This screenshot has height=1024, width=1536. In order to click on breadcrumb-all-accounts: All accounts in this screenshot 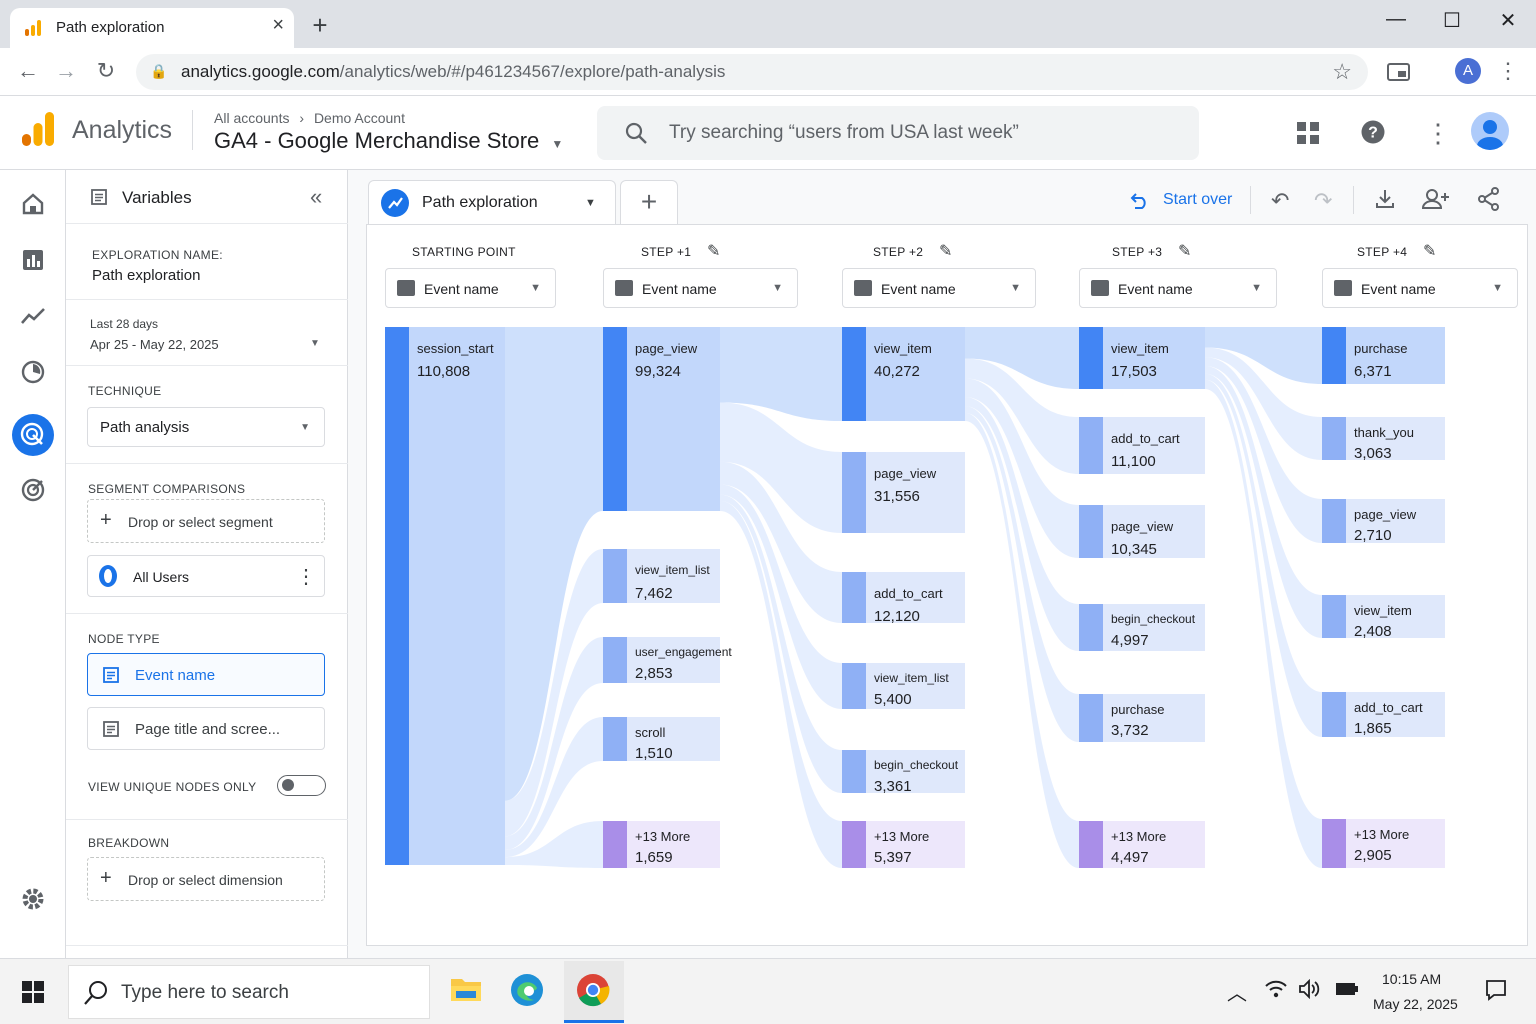, I will do `click(251, 118)`.